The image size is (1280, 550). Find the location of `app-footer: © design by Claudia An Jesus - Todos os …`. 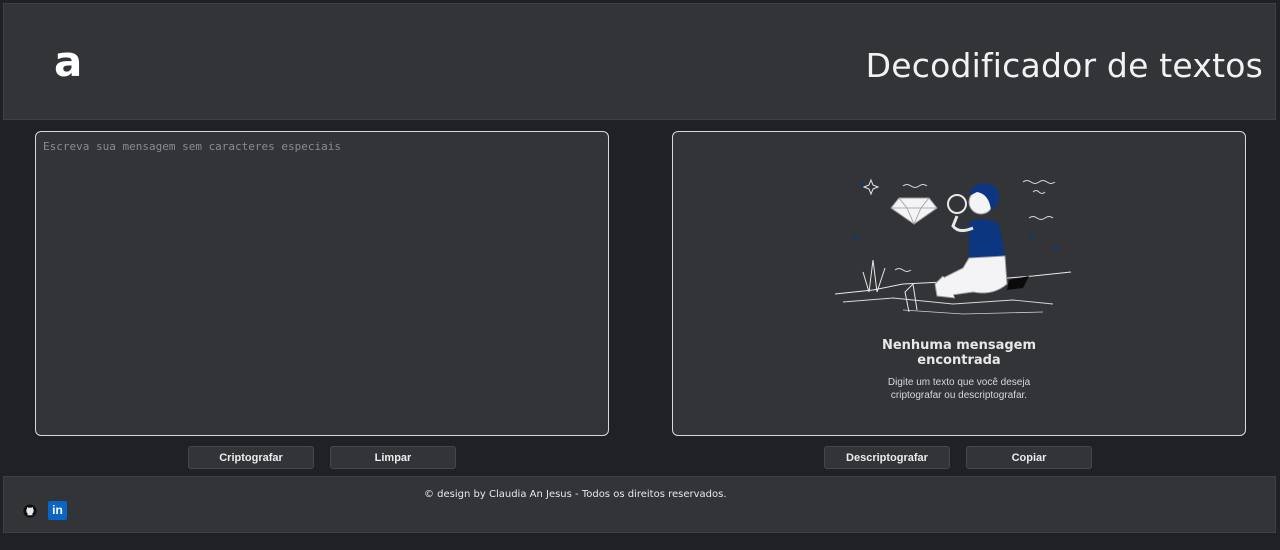

app-footer: © design by Claudia An Jesus - Todos os … is located at coordinates (639, 504).